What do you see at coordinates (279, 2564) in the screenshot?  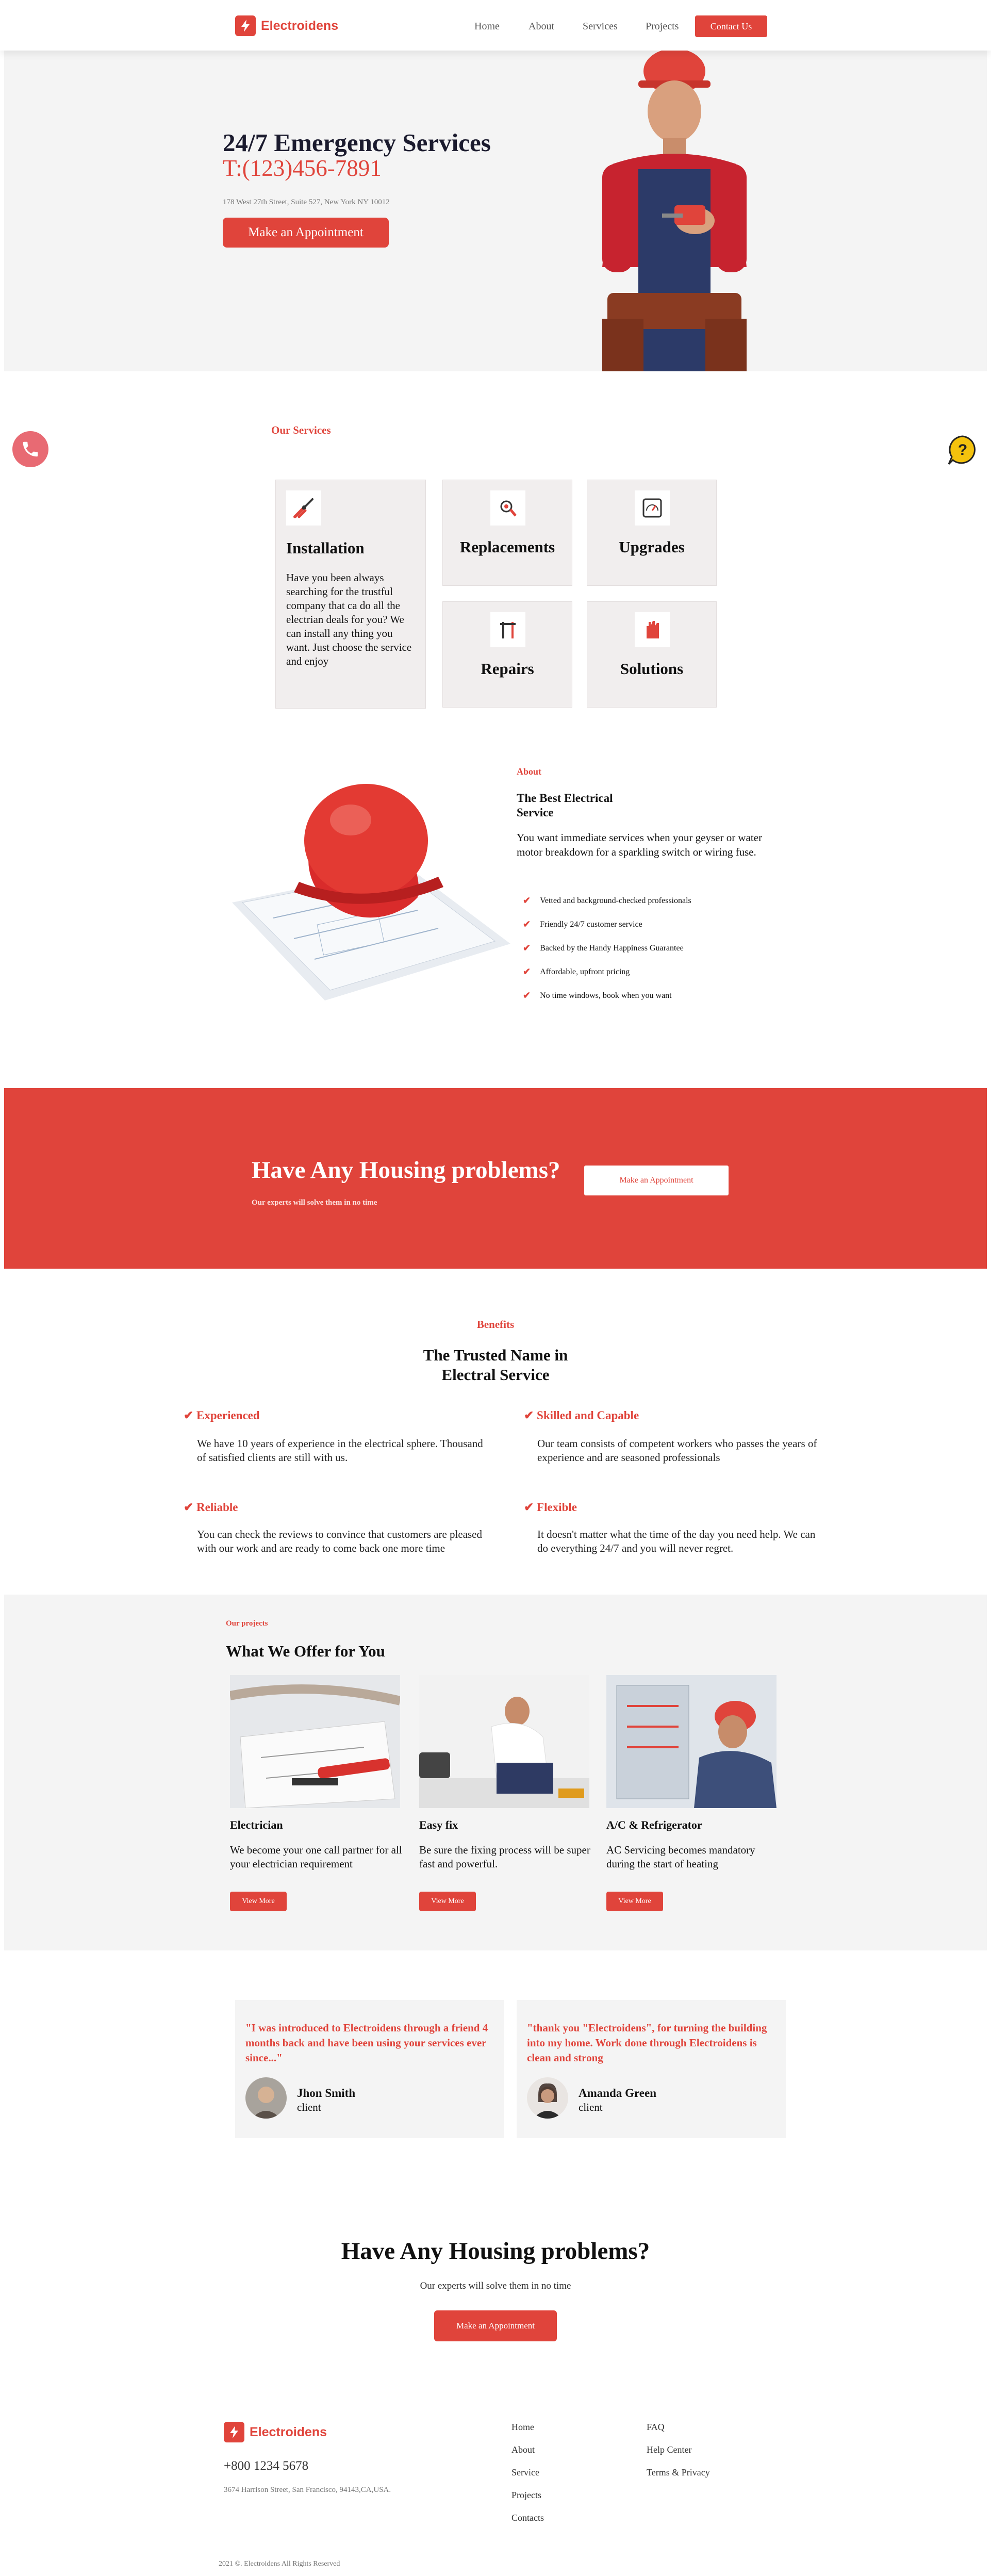 I see `copyright: 2021 ©. Electroidens All Rights Reserved` at bounding box center [279, 2564].